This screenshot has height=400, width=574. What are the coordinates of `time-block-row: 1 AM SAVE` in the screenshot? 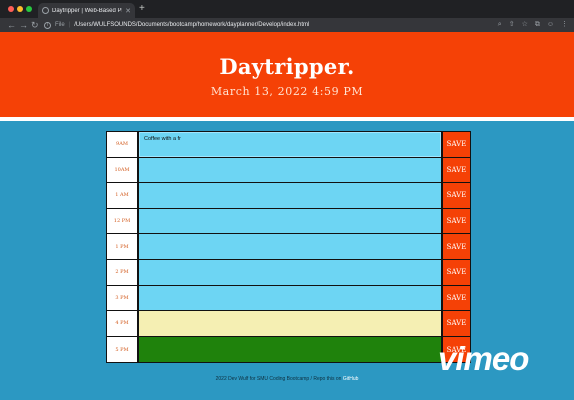 It's located at (288, 196).